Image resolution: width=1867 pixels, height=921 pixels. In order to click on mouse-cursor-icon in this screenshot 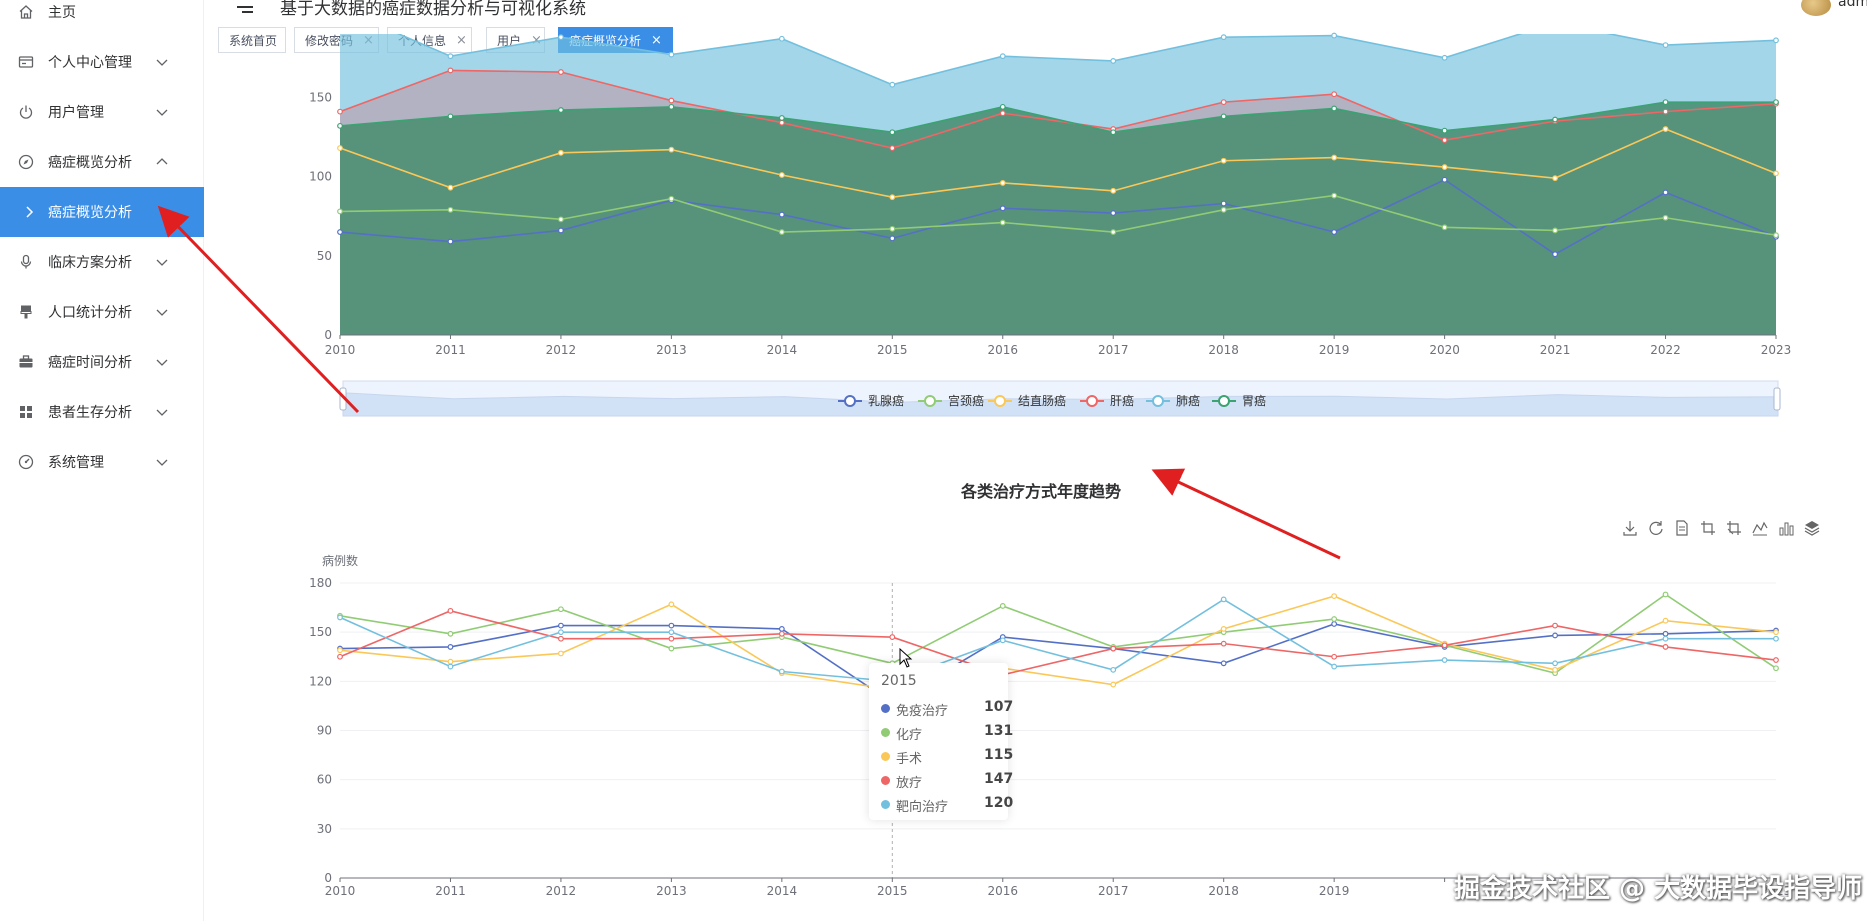, I will do `click(906, 657)`.